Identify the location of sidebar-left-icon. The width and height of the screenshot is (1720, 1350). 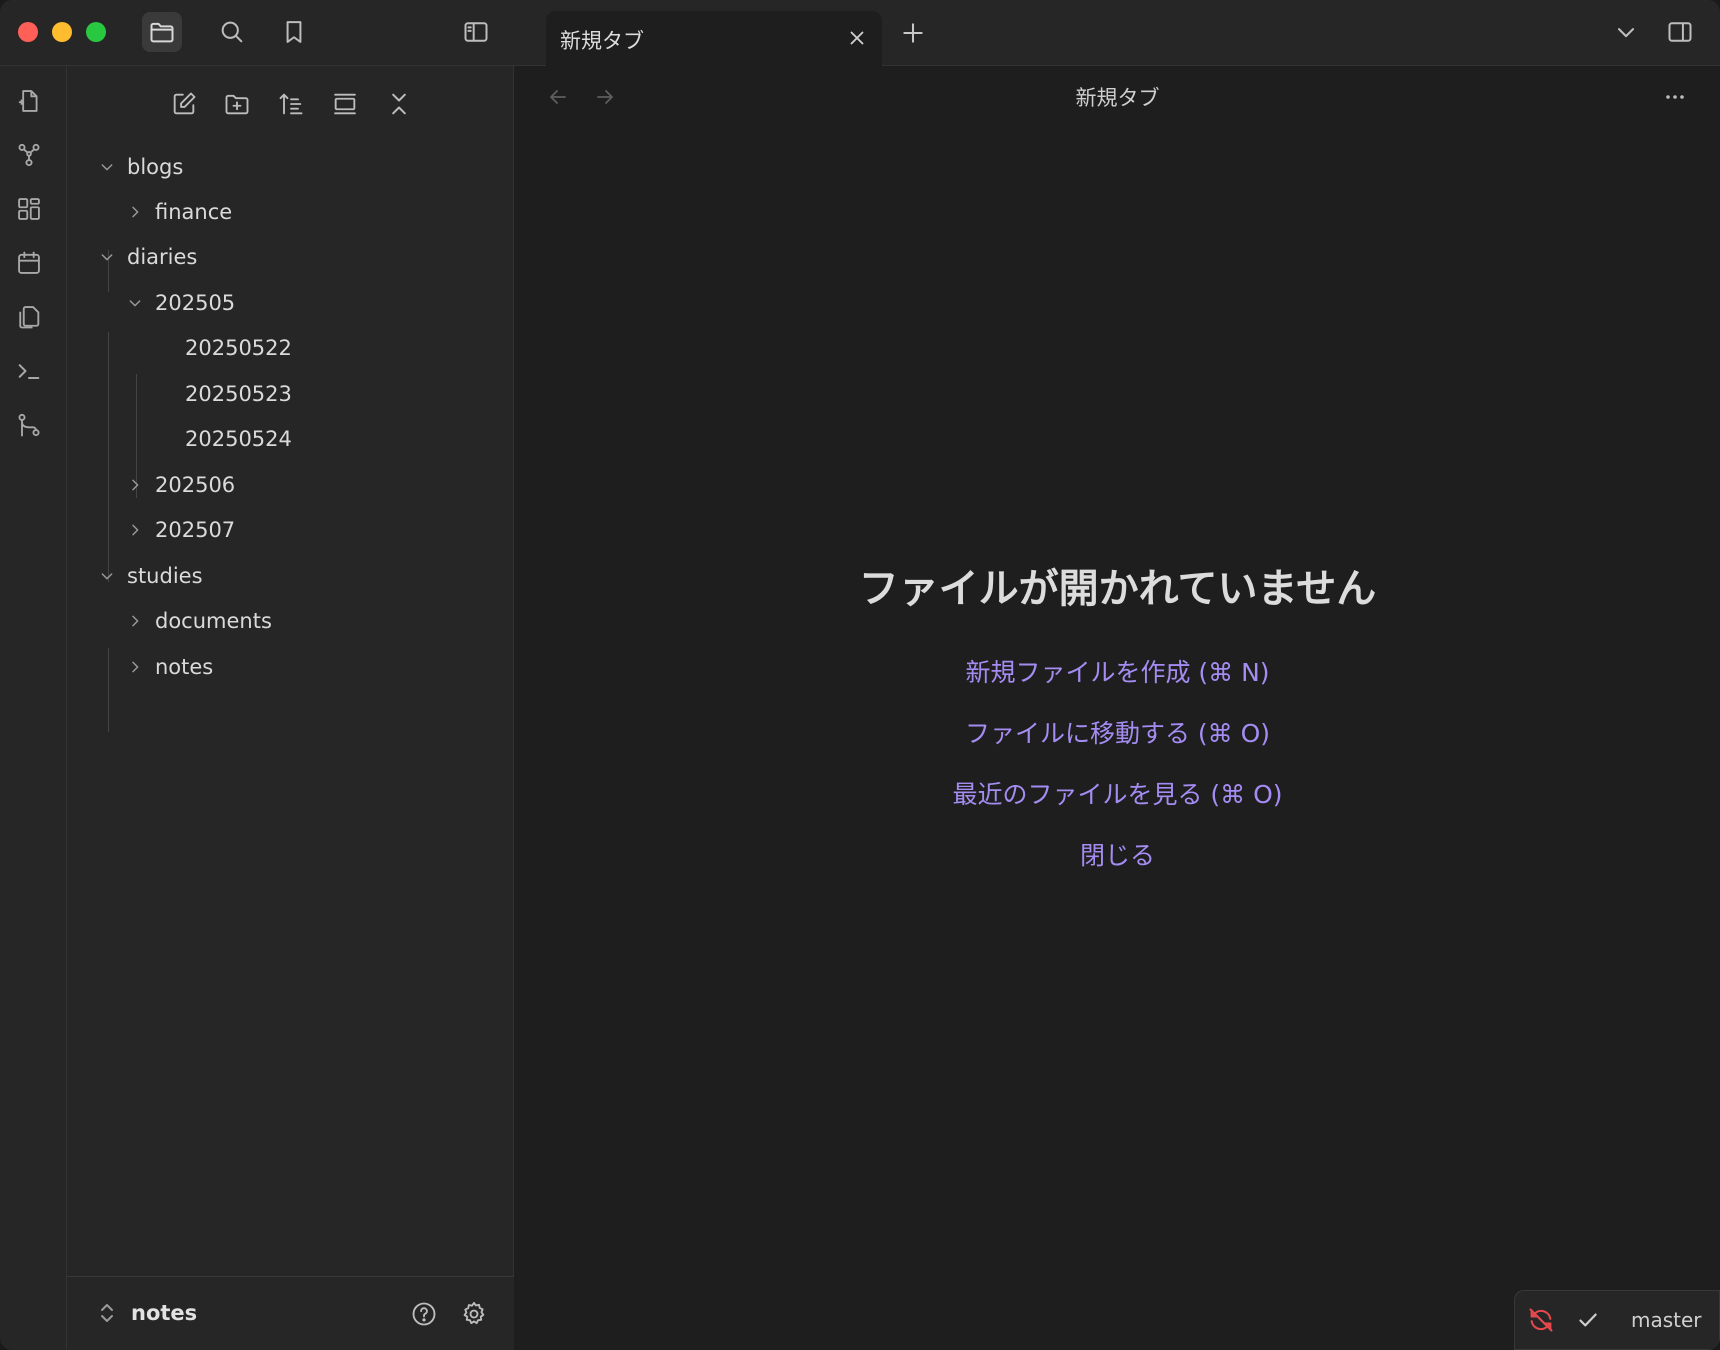
(476, 32).